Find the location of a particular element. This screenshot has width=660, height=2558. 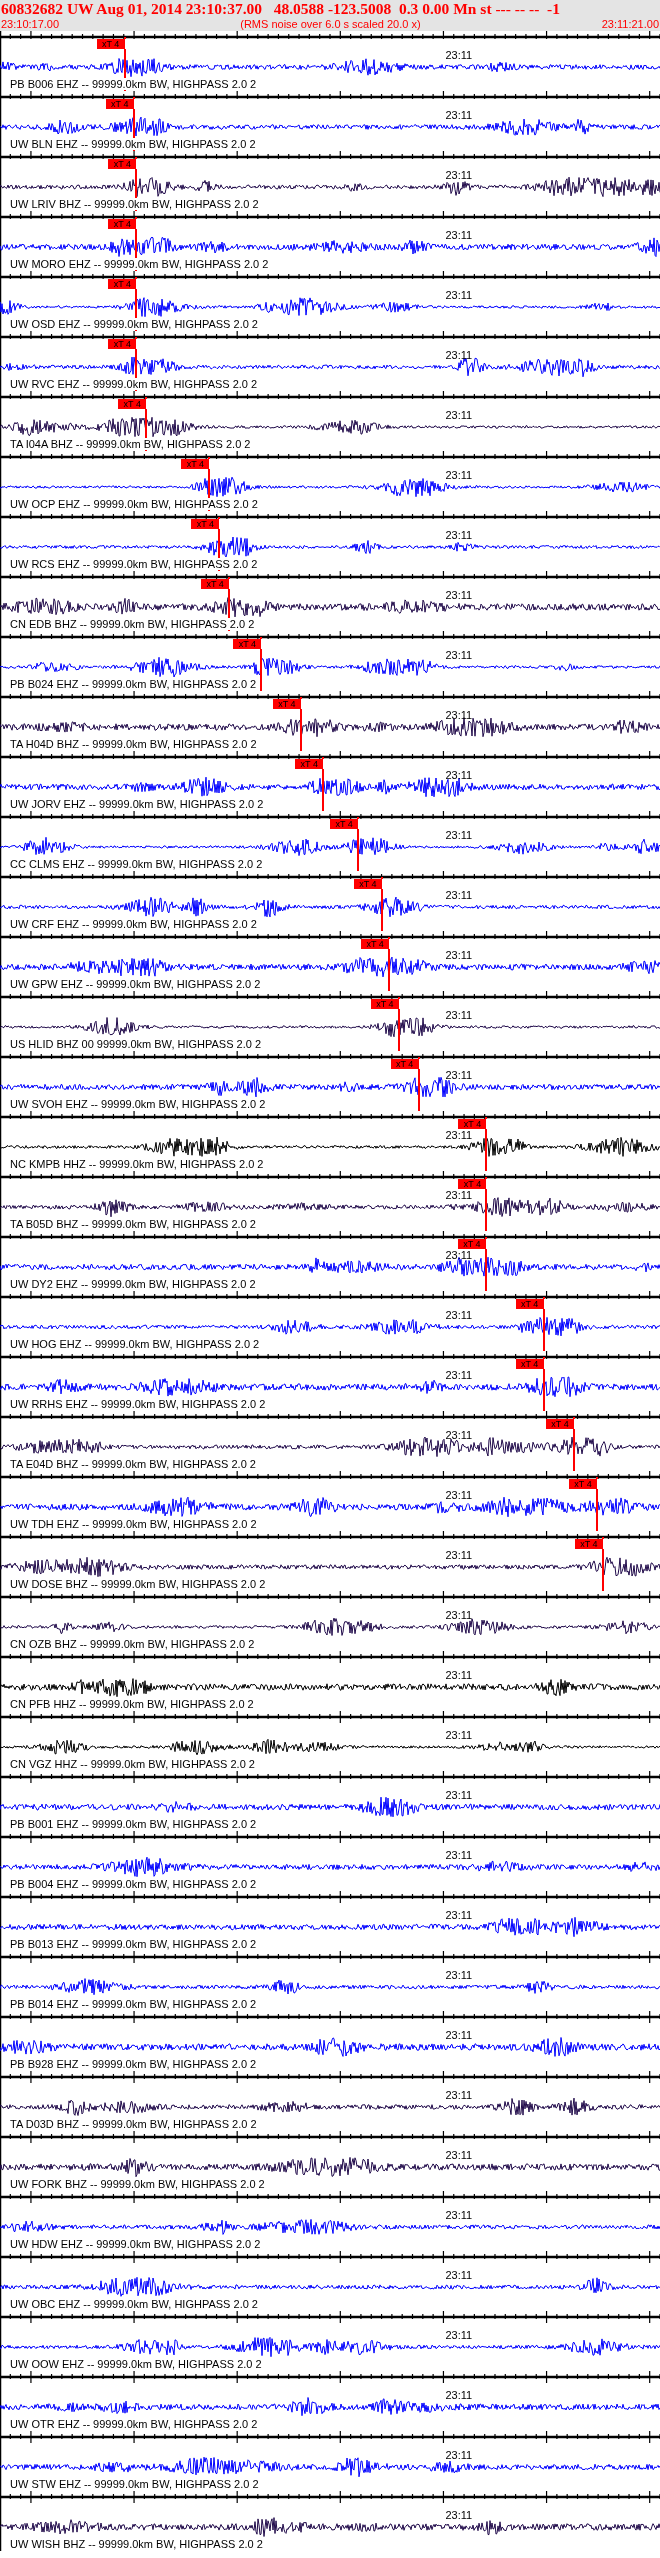

channel-label: NC KMPB HHZ -- 99999.0km BW, HIGHPASS 2.0 2 is located at coordinates (137, 1164).